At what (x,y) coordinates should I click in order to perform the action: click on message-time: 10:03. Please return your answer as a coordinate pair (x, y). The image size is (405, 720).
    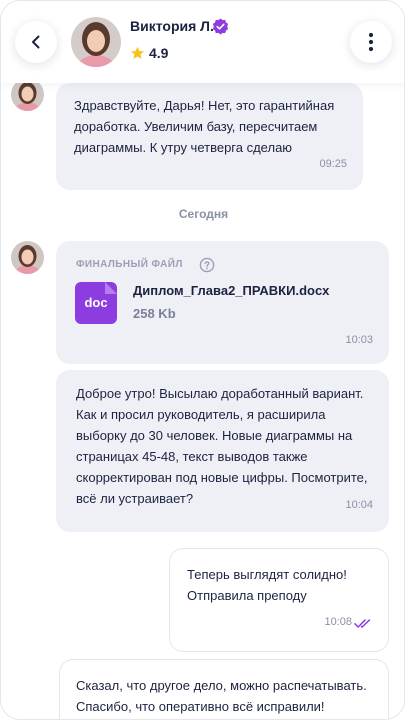
    Looking at the image, I should click on (359, 340).